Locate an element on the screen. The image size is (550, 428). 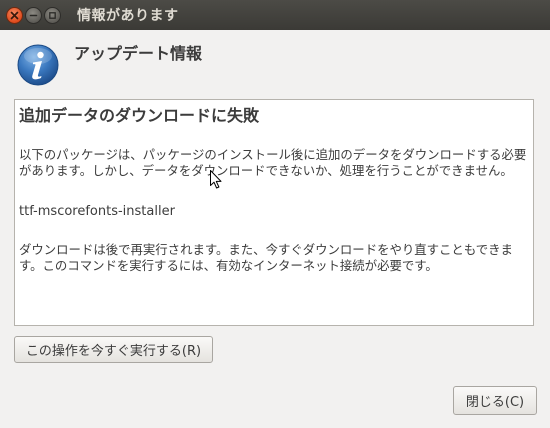
mouse-cursor-icon is located at coordinates (216, 179).